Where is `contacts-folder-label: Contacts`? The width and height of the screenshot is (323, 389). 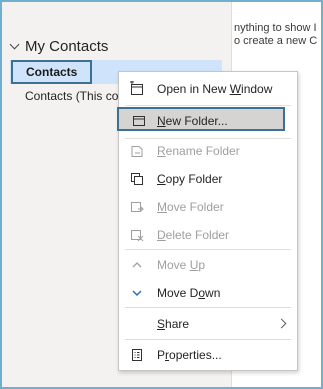 contacts-folder-label: Contacts is located at coordinates (52, 72).